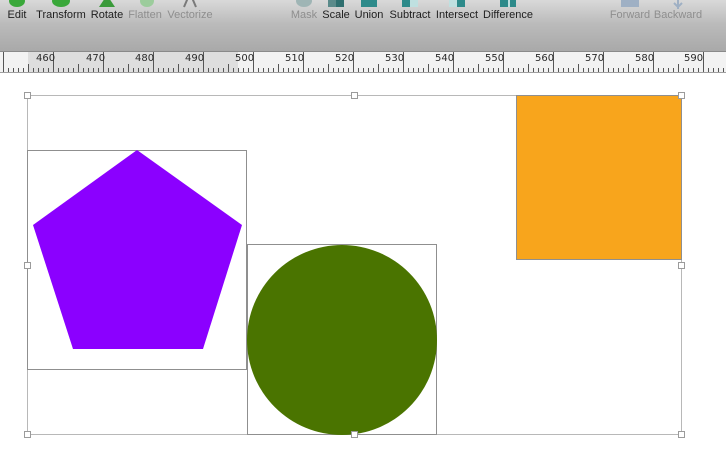 Image resolution: width=726 pixels, height=465 pixels. What do you see at coordinates (678, 4) in the screenshot?
I see `backward-icon` at bounding box center [678, 4].